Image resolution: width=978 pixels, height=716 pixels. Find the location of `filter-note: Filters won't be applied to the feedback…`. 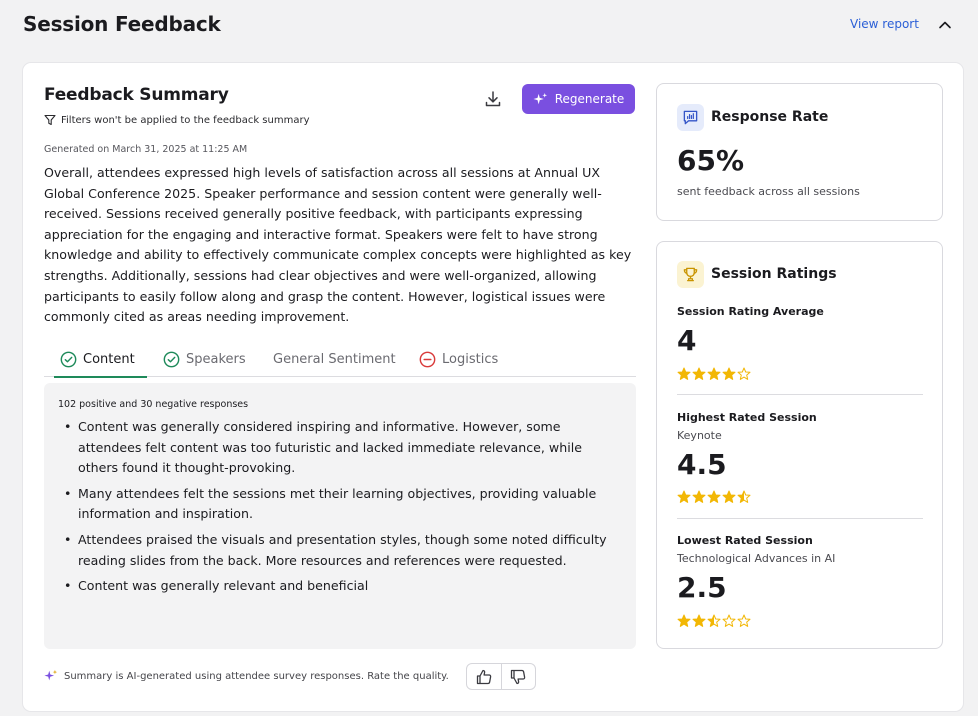

filter-note: Filters won't be applied to the feedback… is located at coordinates (177, 120).